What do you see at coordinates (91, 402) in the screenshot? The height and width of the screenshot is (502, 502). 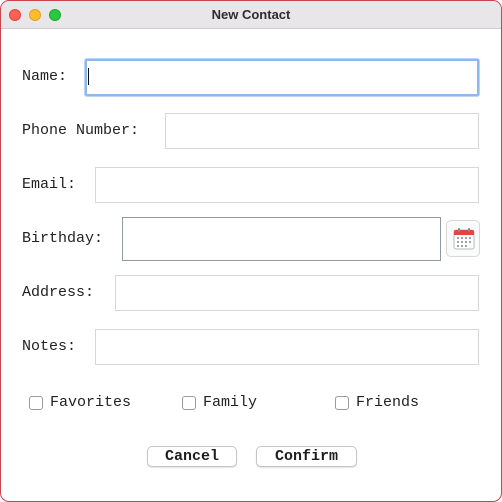 I see `checkbox-label: Favorites` at bounding box center [91, 402].